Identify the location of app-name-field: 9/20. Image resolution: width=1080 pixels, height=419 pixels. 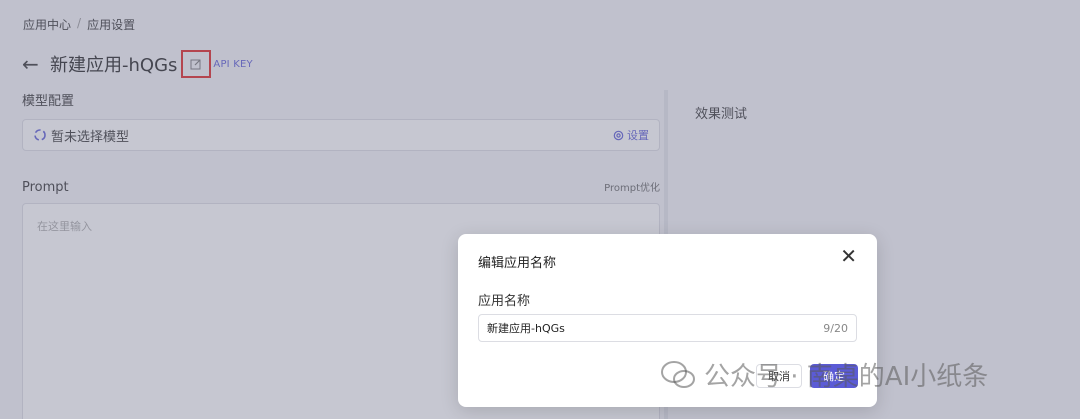
(667, 328).